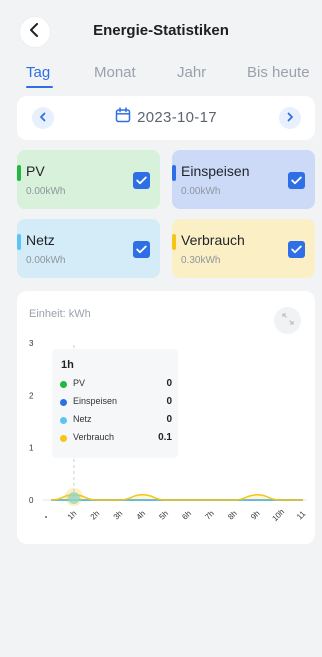 The image size is (322, 657). Describe the element at coordinates (278, 72) in the screenshot. I see `tab-bis-heute: Bis heute` at that location.